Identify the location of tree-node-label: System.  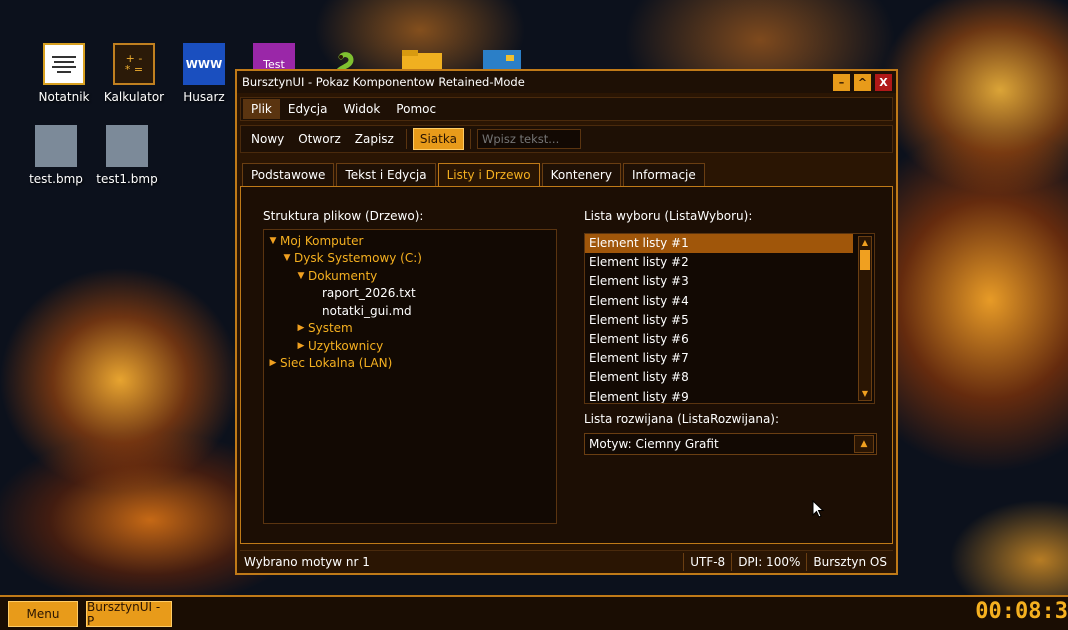
(330, 328).